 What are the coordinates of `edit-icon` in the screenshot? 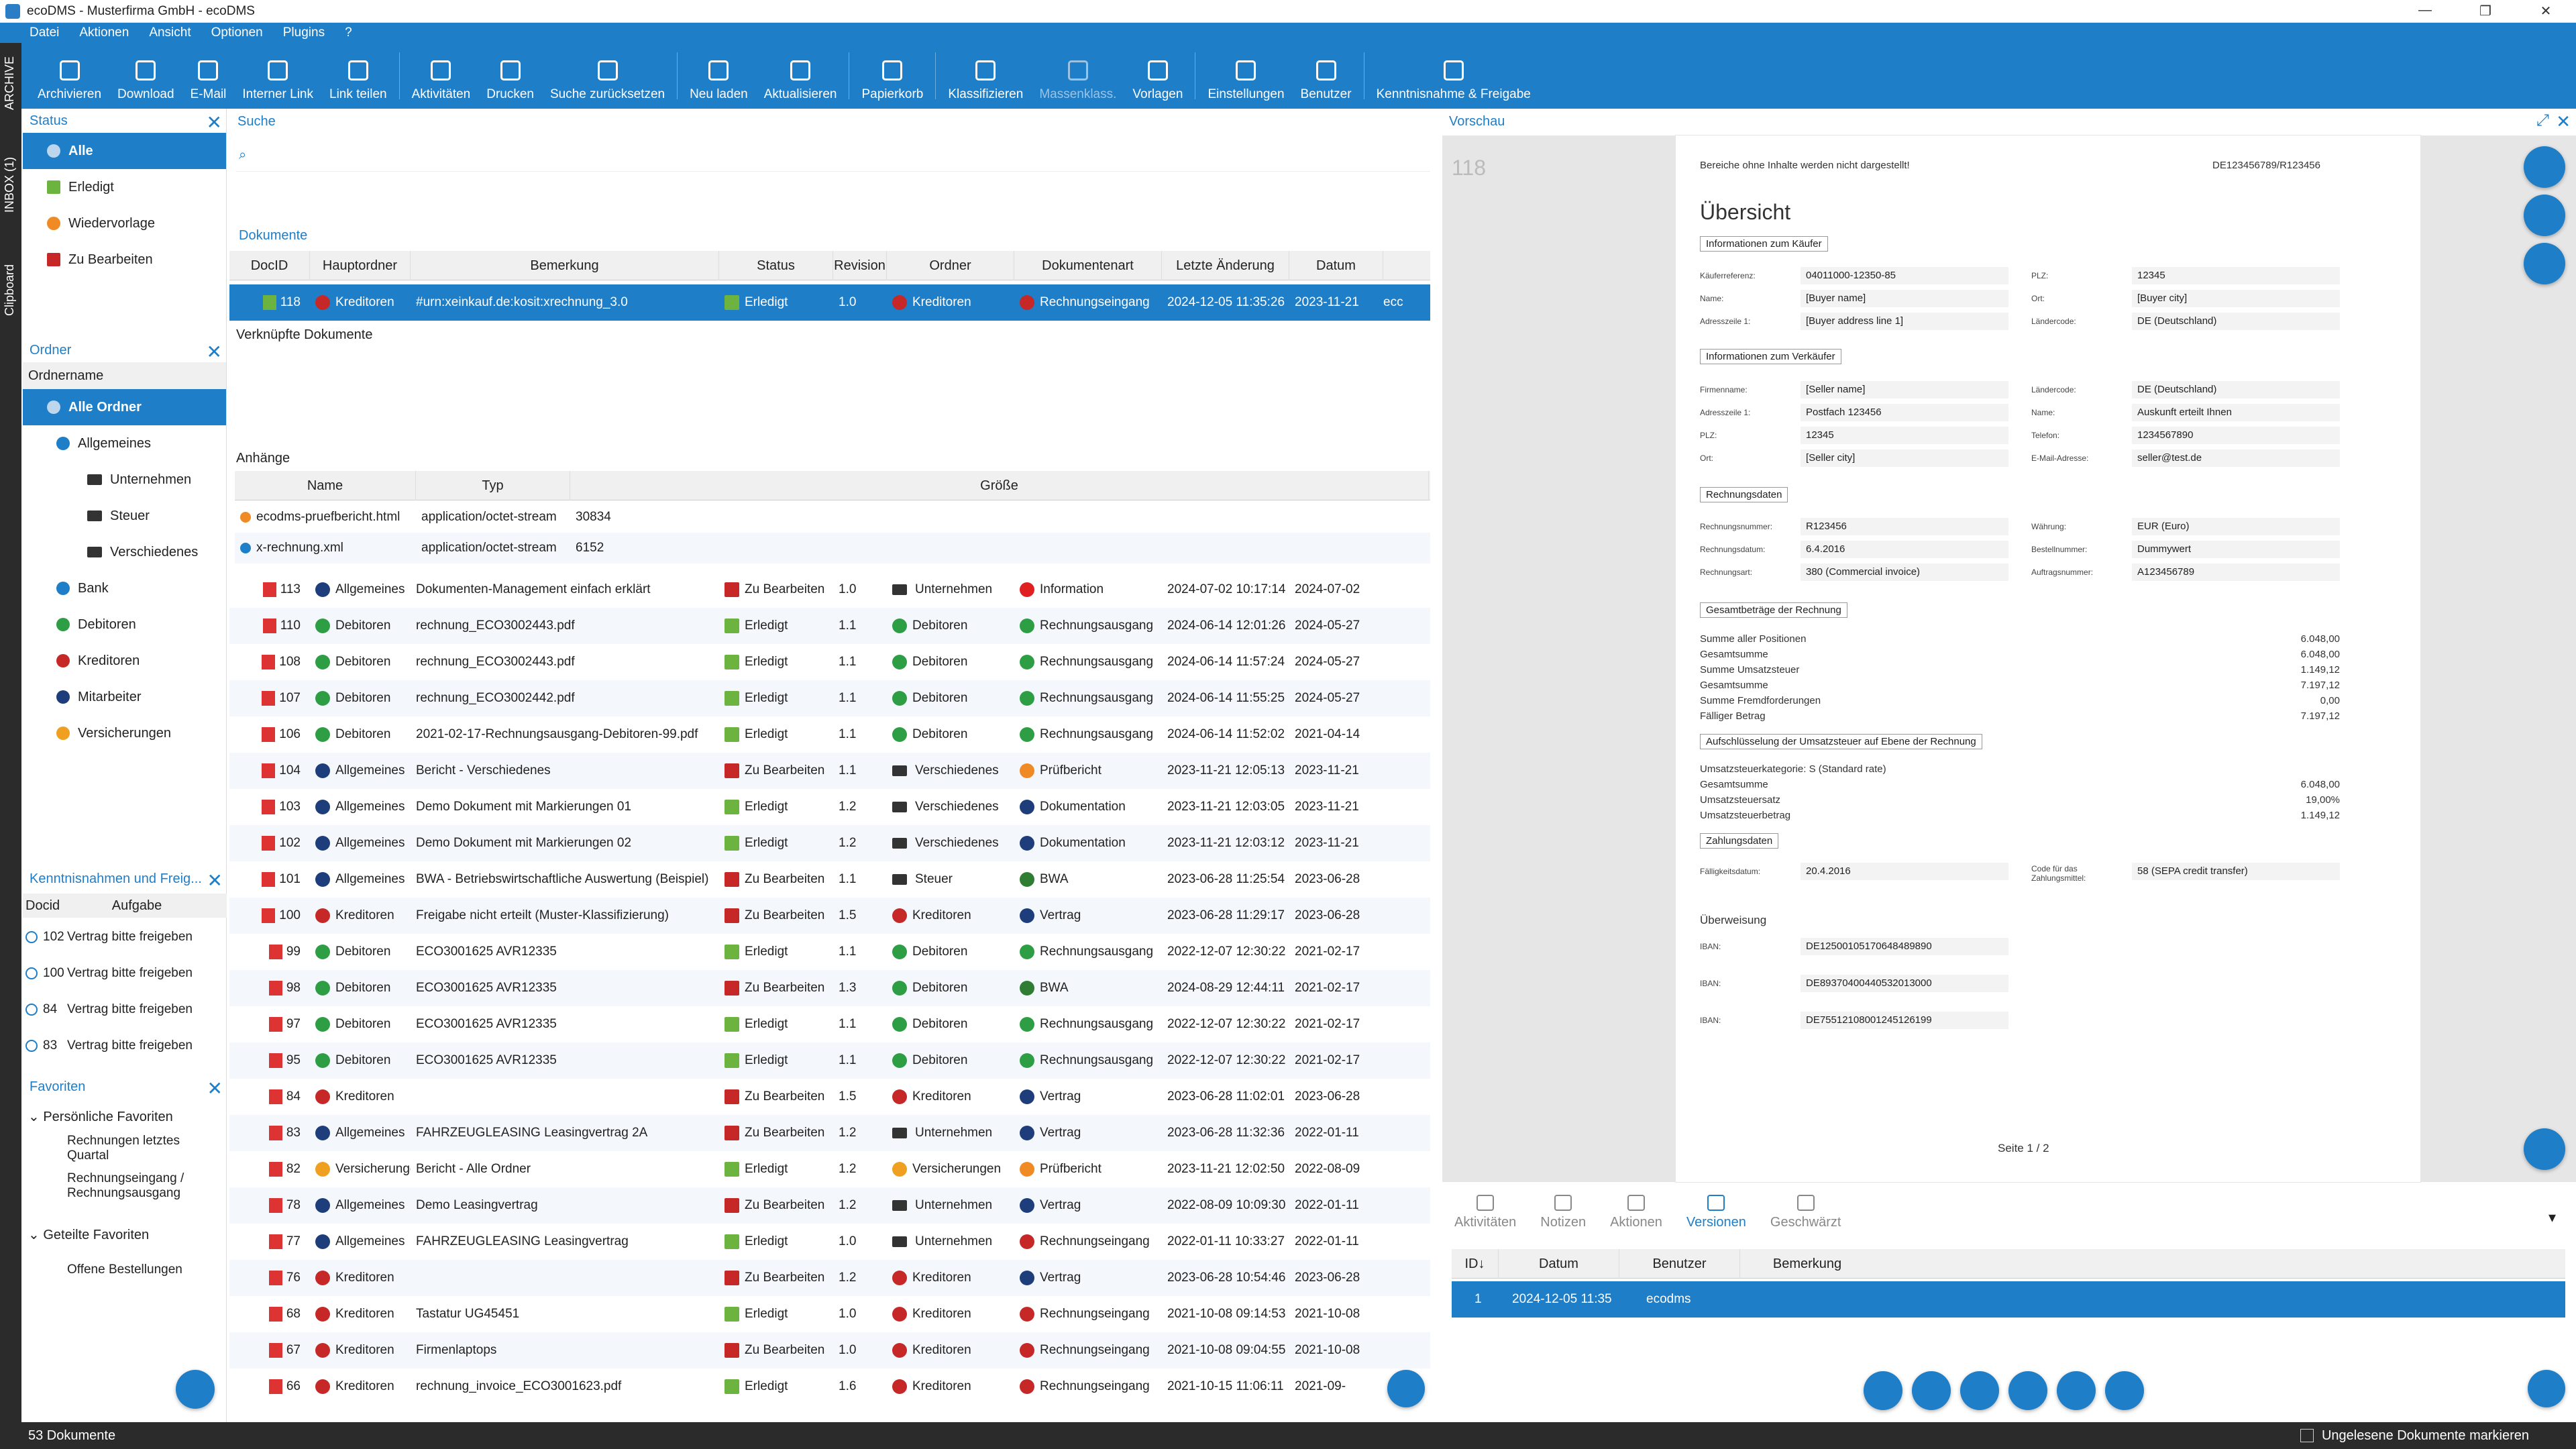 It's located at (2544, 215).